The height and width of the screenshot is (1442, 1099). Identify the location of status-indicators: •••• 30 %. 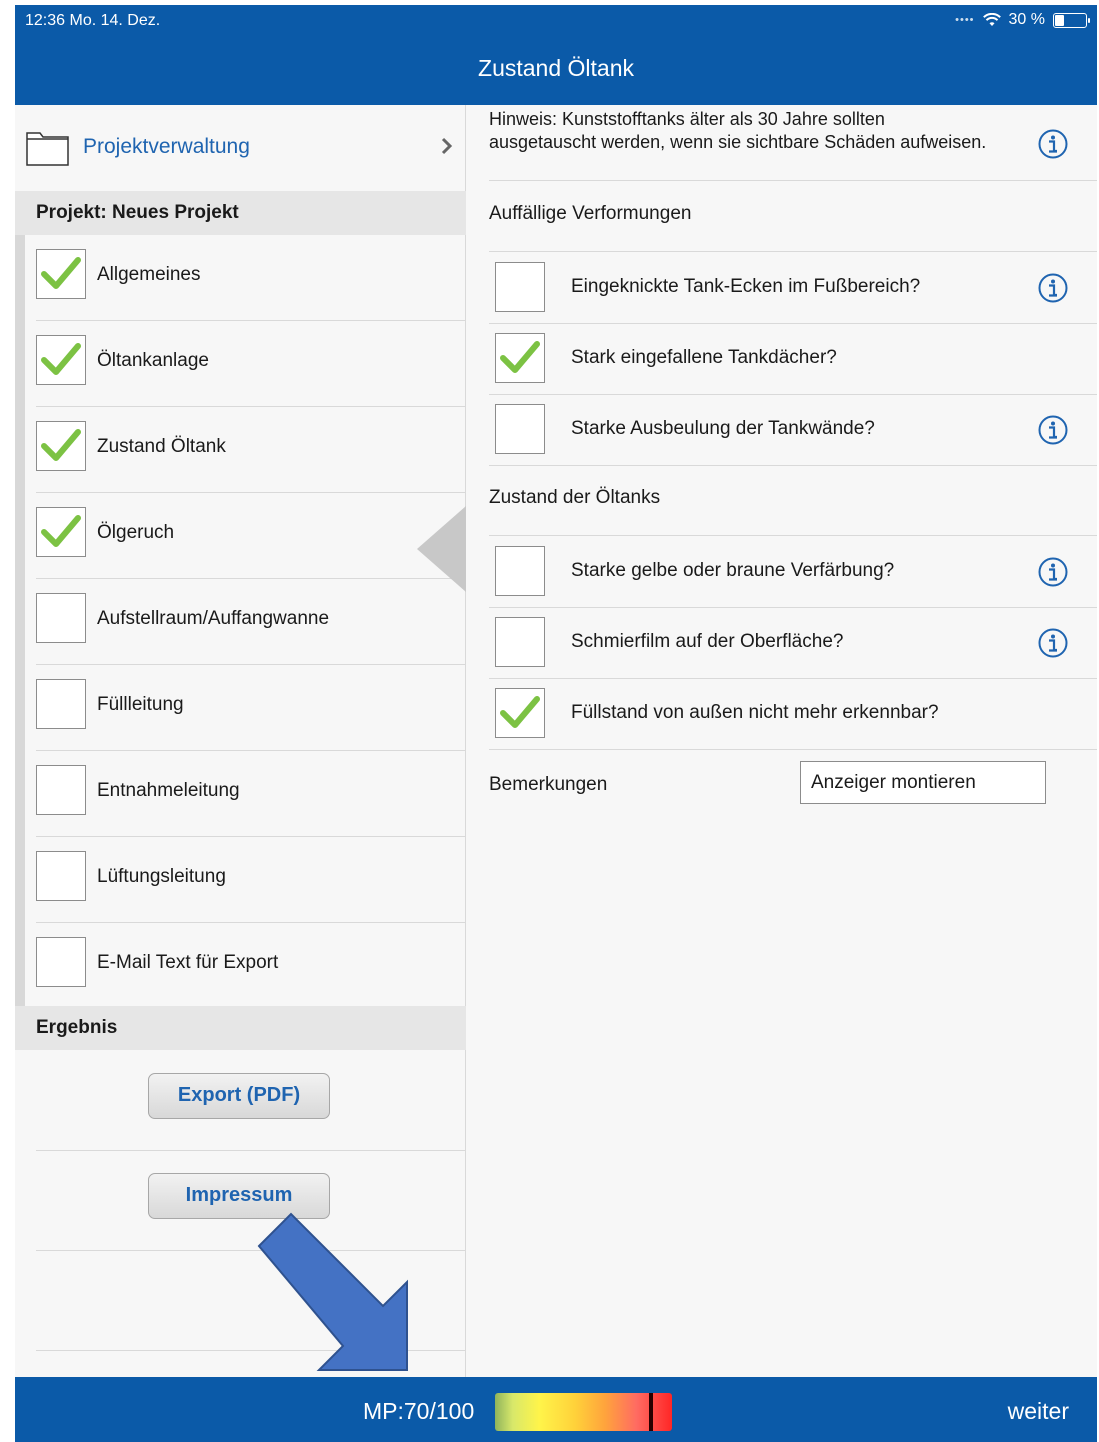
(1022, 20).